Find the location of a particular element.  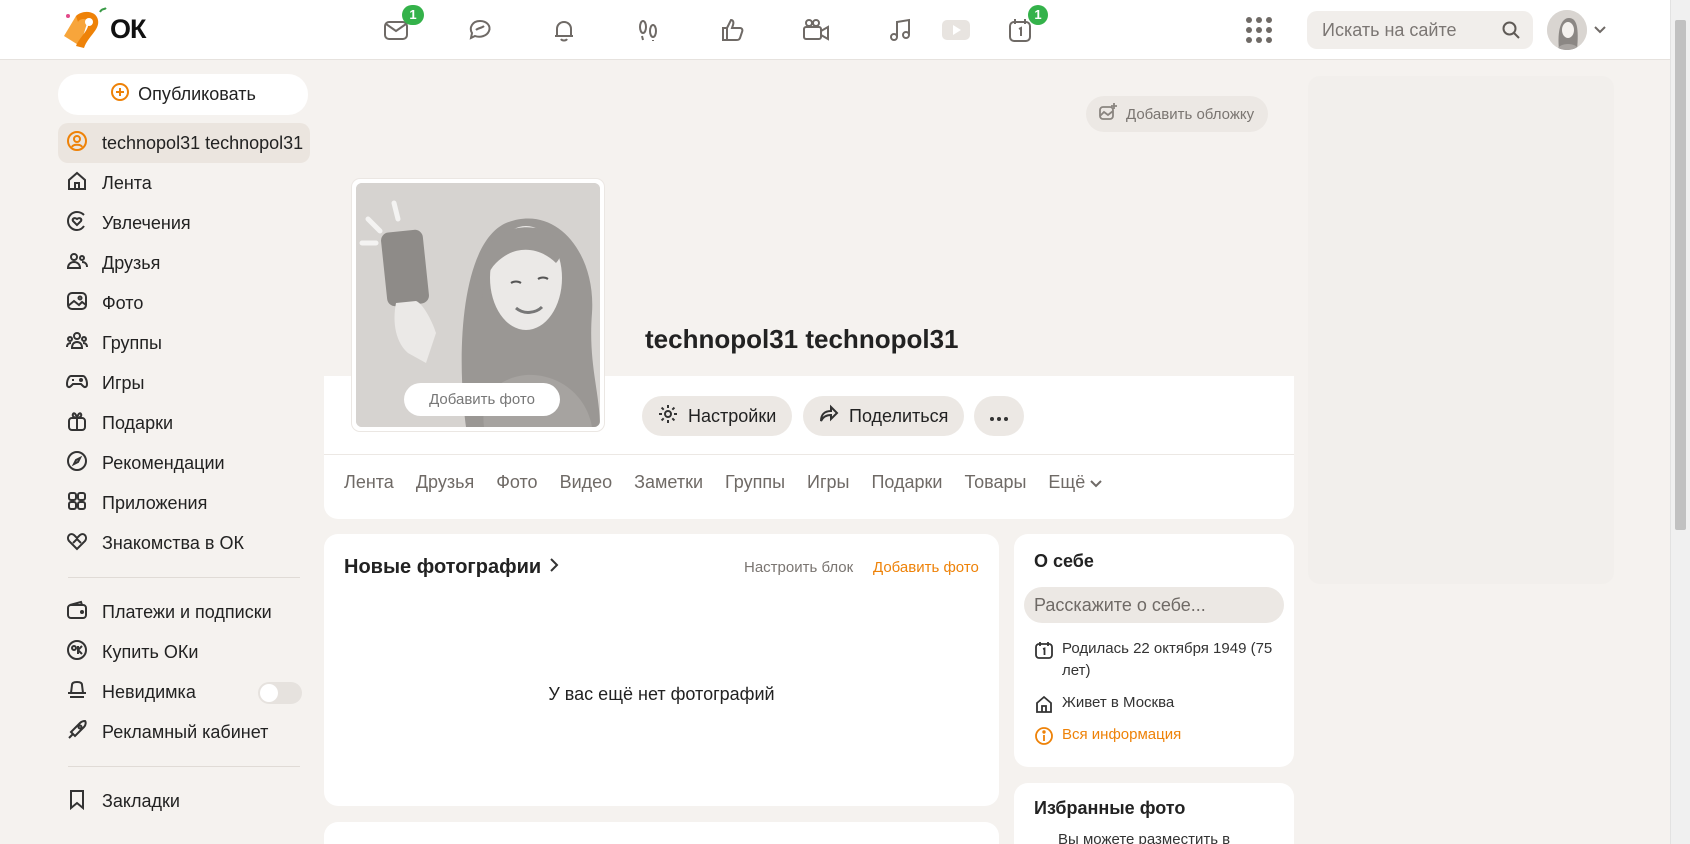

publish-button: Опубликовать is located at coordinates (183, 94).